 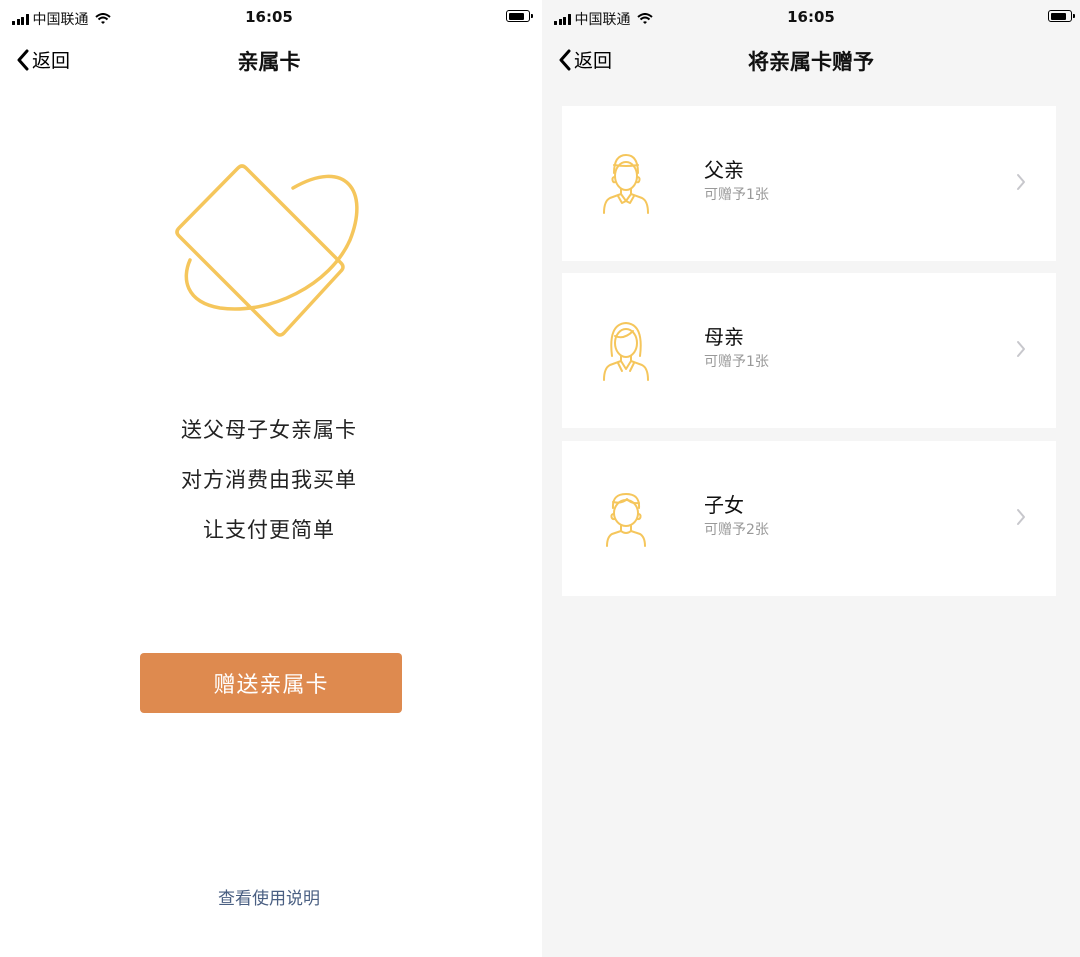 I want to click on page-title: 亲属卡, so click(x=269, y=62).